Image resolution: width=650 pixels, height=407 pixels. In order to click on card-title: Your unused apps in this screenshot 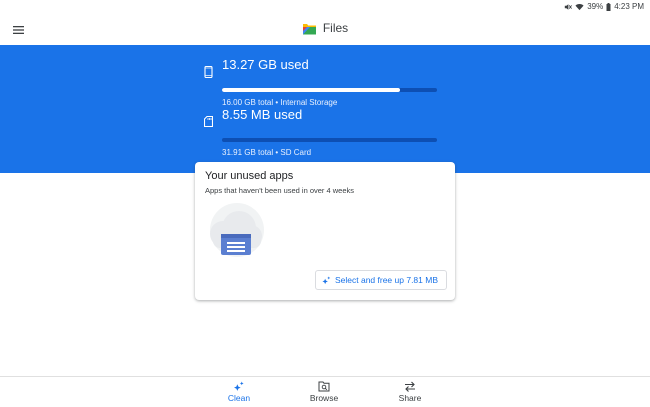, I will do `click(249, 176)`.